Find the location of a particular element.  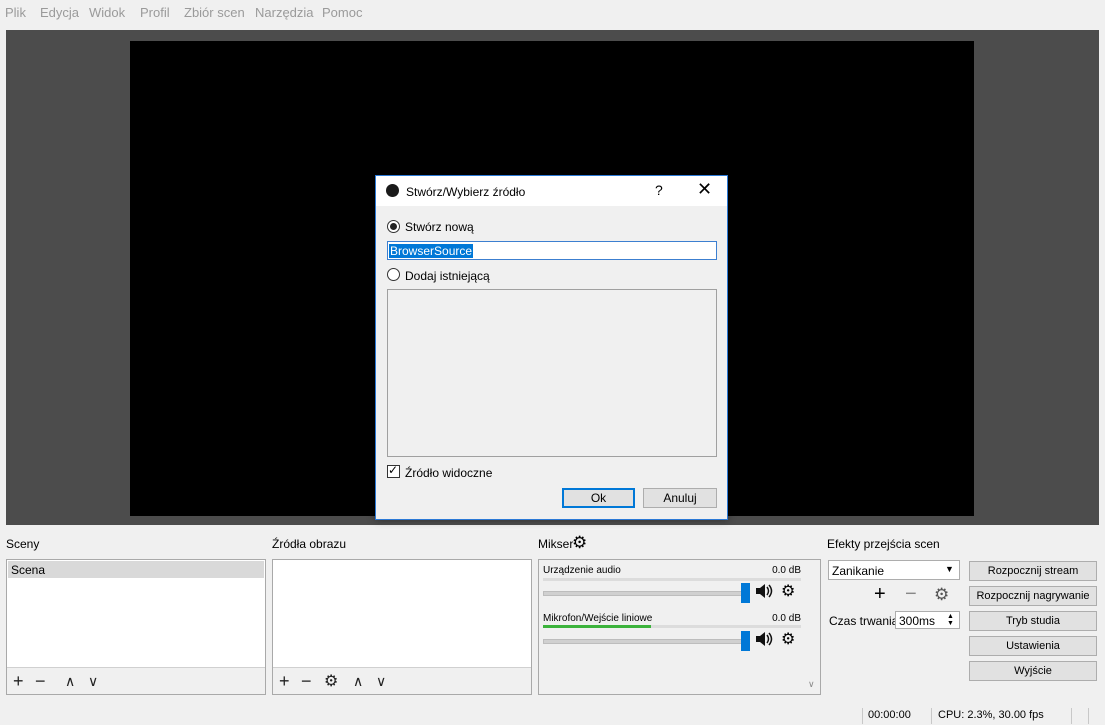

add-scene-plus-icon: + is located at coordinates (18, 681).